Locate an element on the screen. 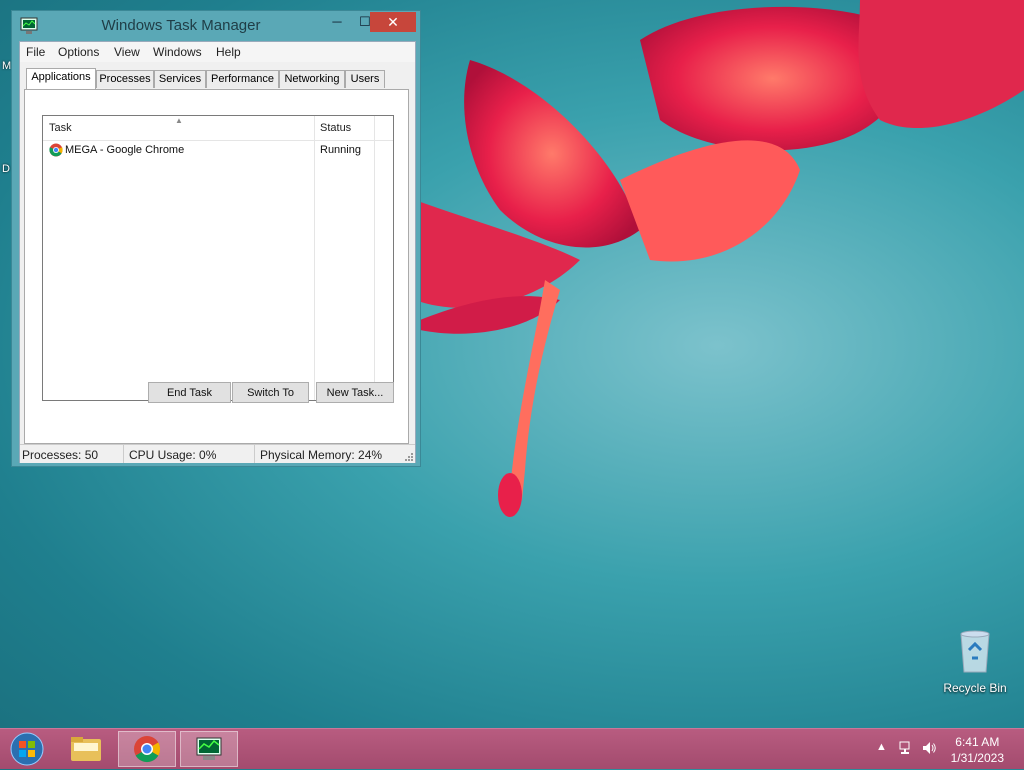 This screenshot has width=1024, height=770. menu-help: Help is located at coordinates (228, 52).